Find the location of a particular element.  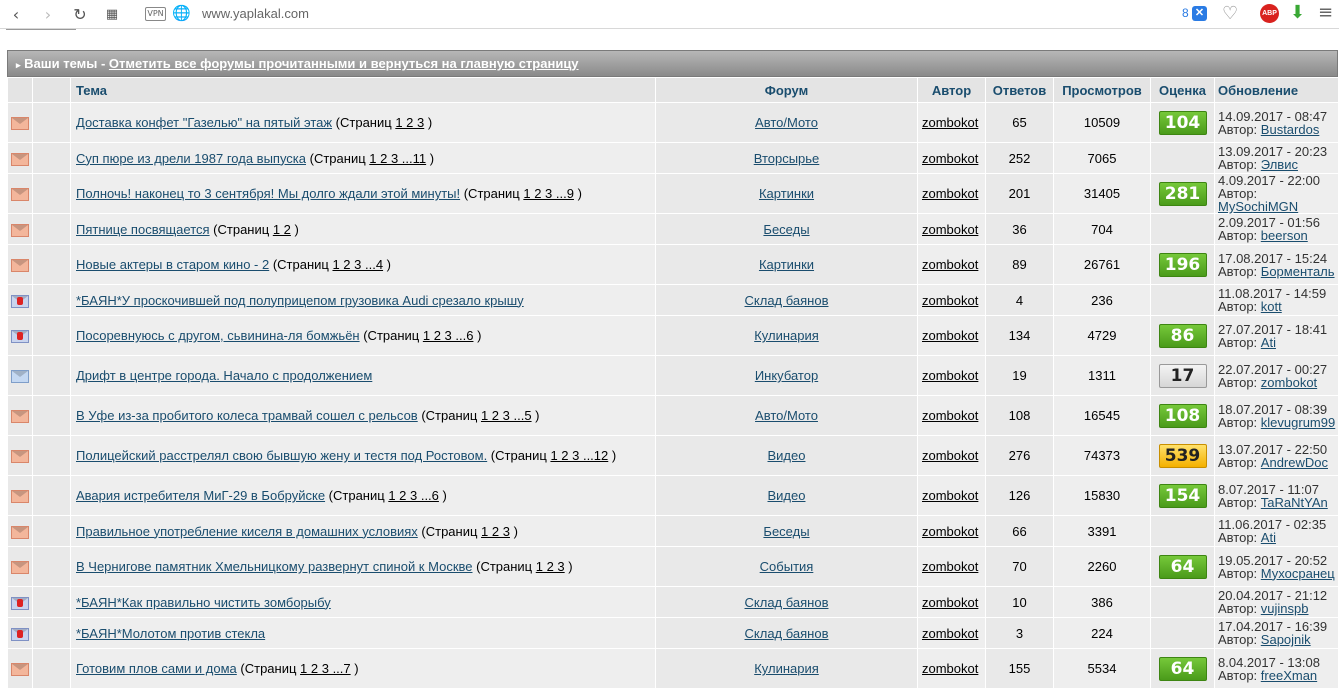

header-replies: Ответов is located at coordinates (1019, 90).